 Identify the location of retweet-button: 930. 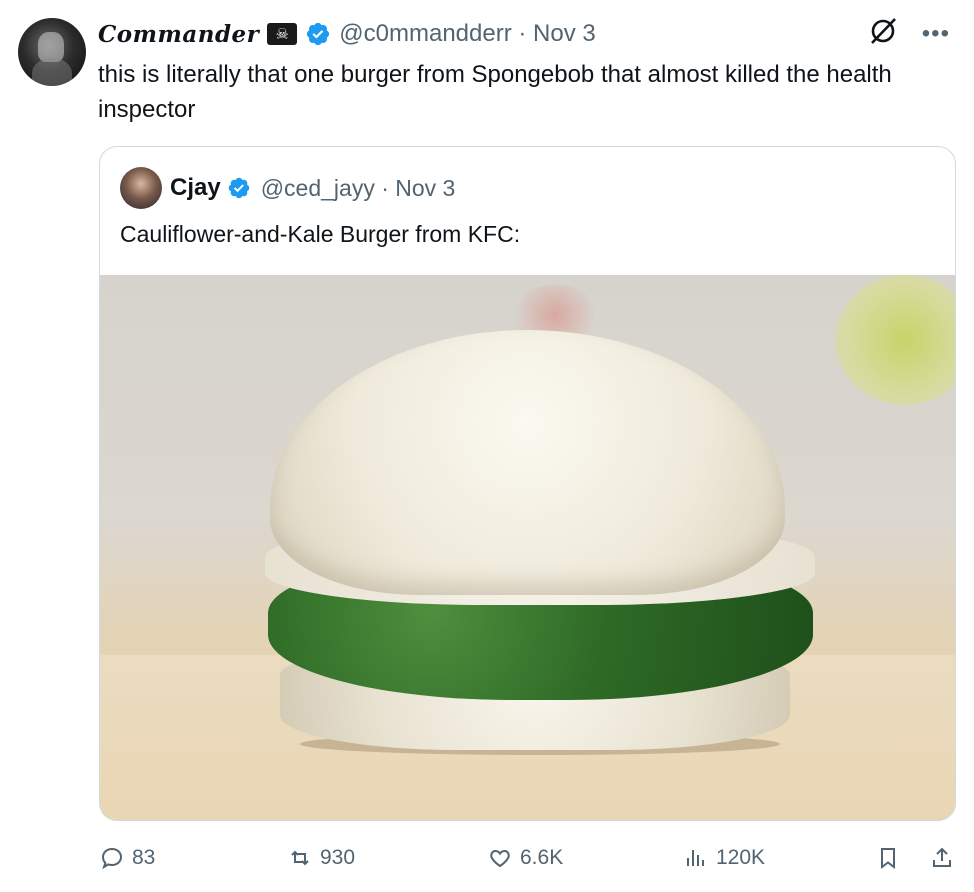
(321, 858).